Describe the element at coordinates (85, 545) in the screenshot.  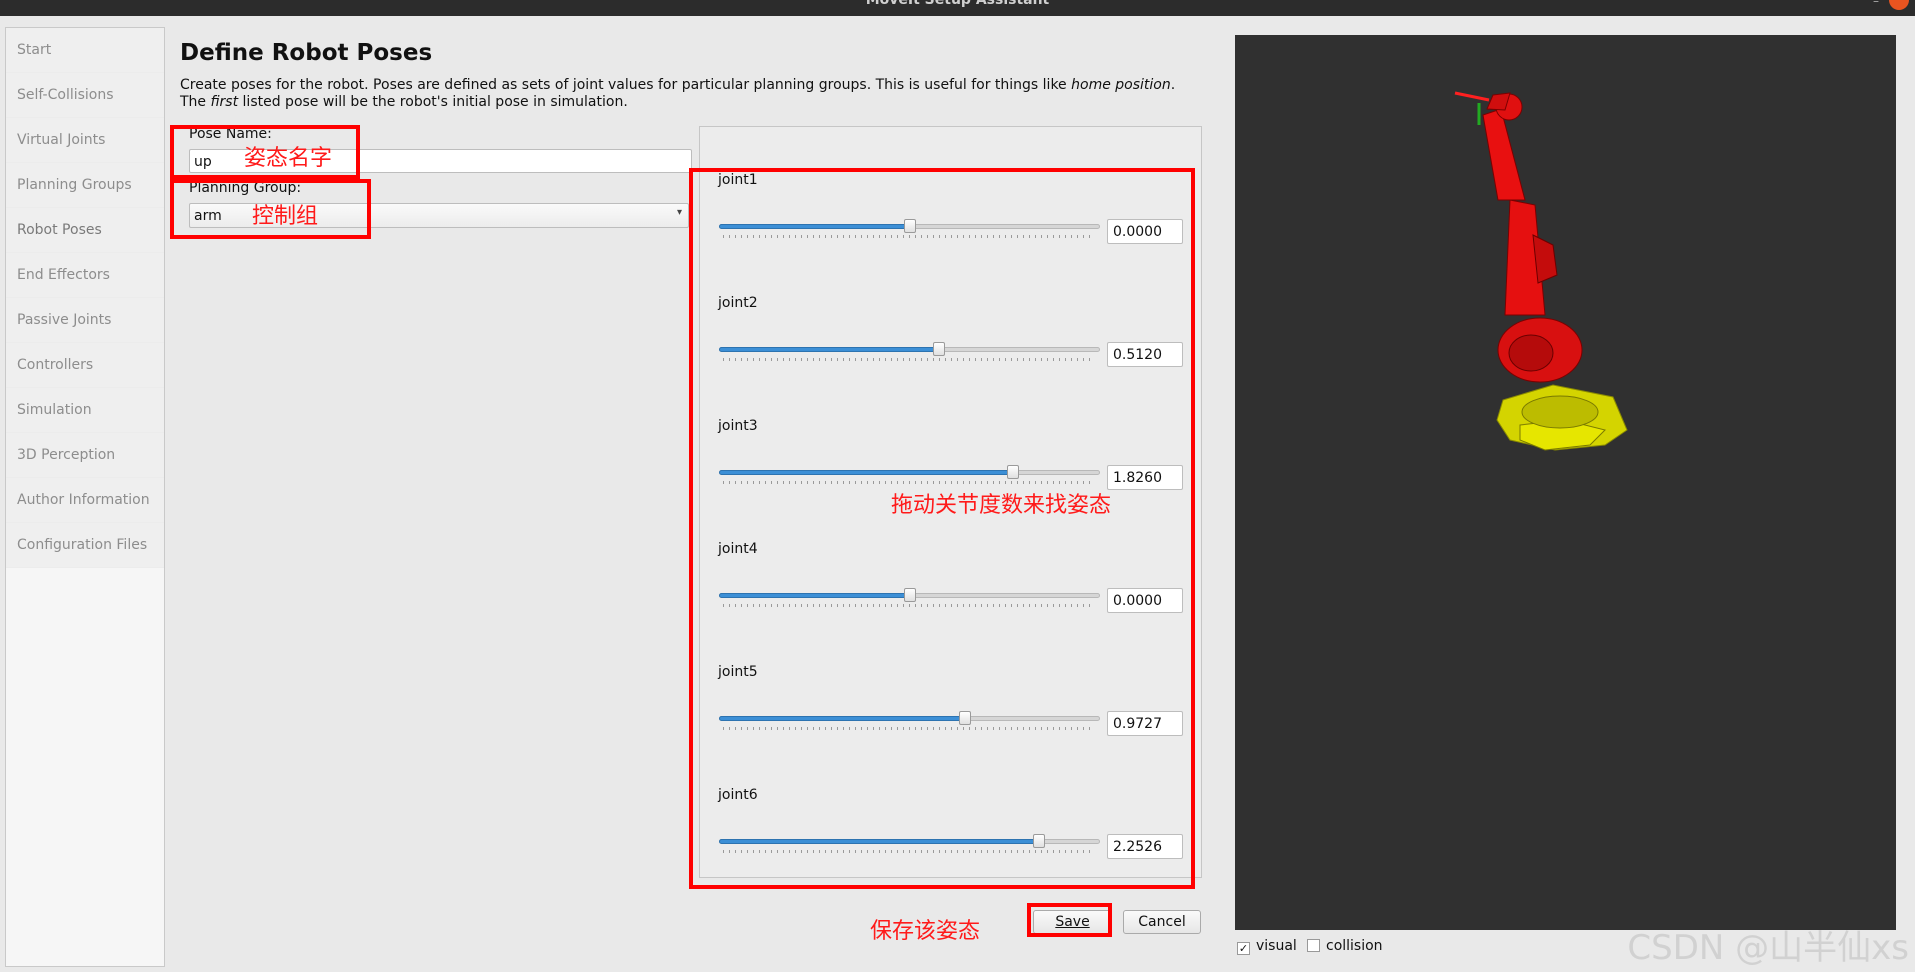
I see `sidebar-item-configuration-files: Configuration Files` at that location.